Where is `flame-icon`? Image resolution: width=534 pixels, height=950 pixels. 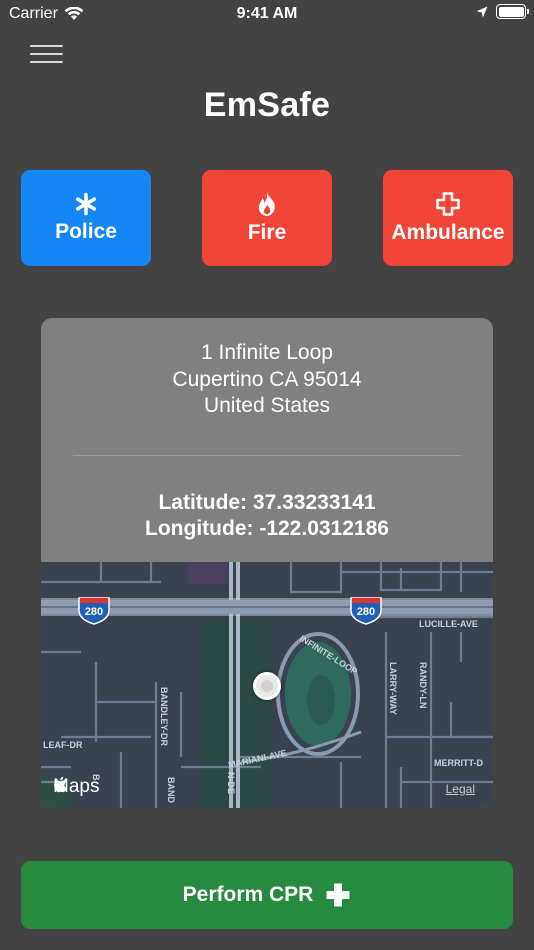 flame-icon is located at coordinates (266, 204).